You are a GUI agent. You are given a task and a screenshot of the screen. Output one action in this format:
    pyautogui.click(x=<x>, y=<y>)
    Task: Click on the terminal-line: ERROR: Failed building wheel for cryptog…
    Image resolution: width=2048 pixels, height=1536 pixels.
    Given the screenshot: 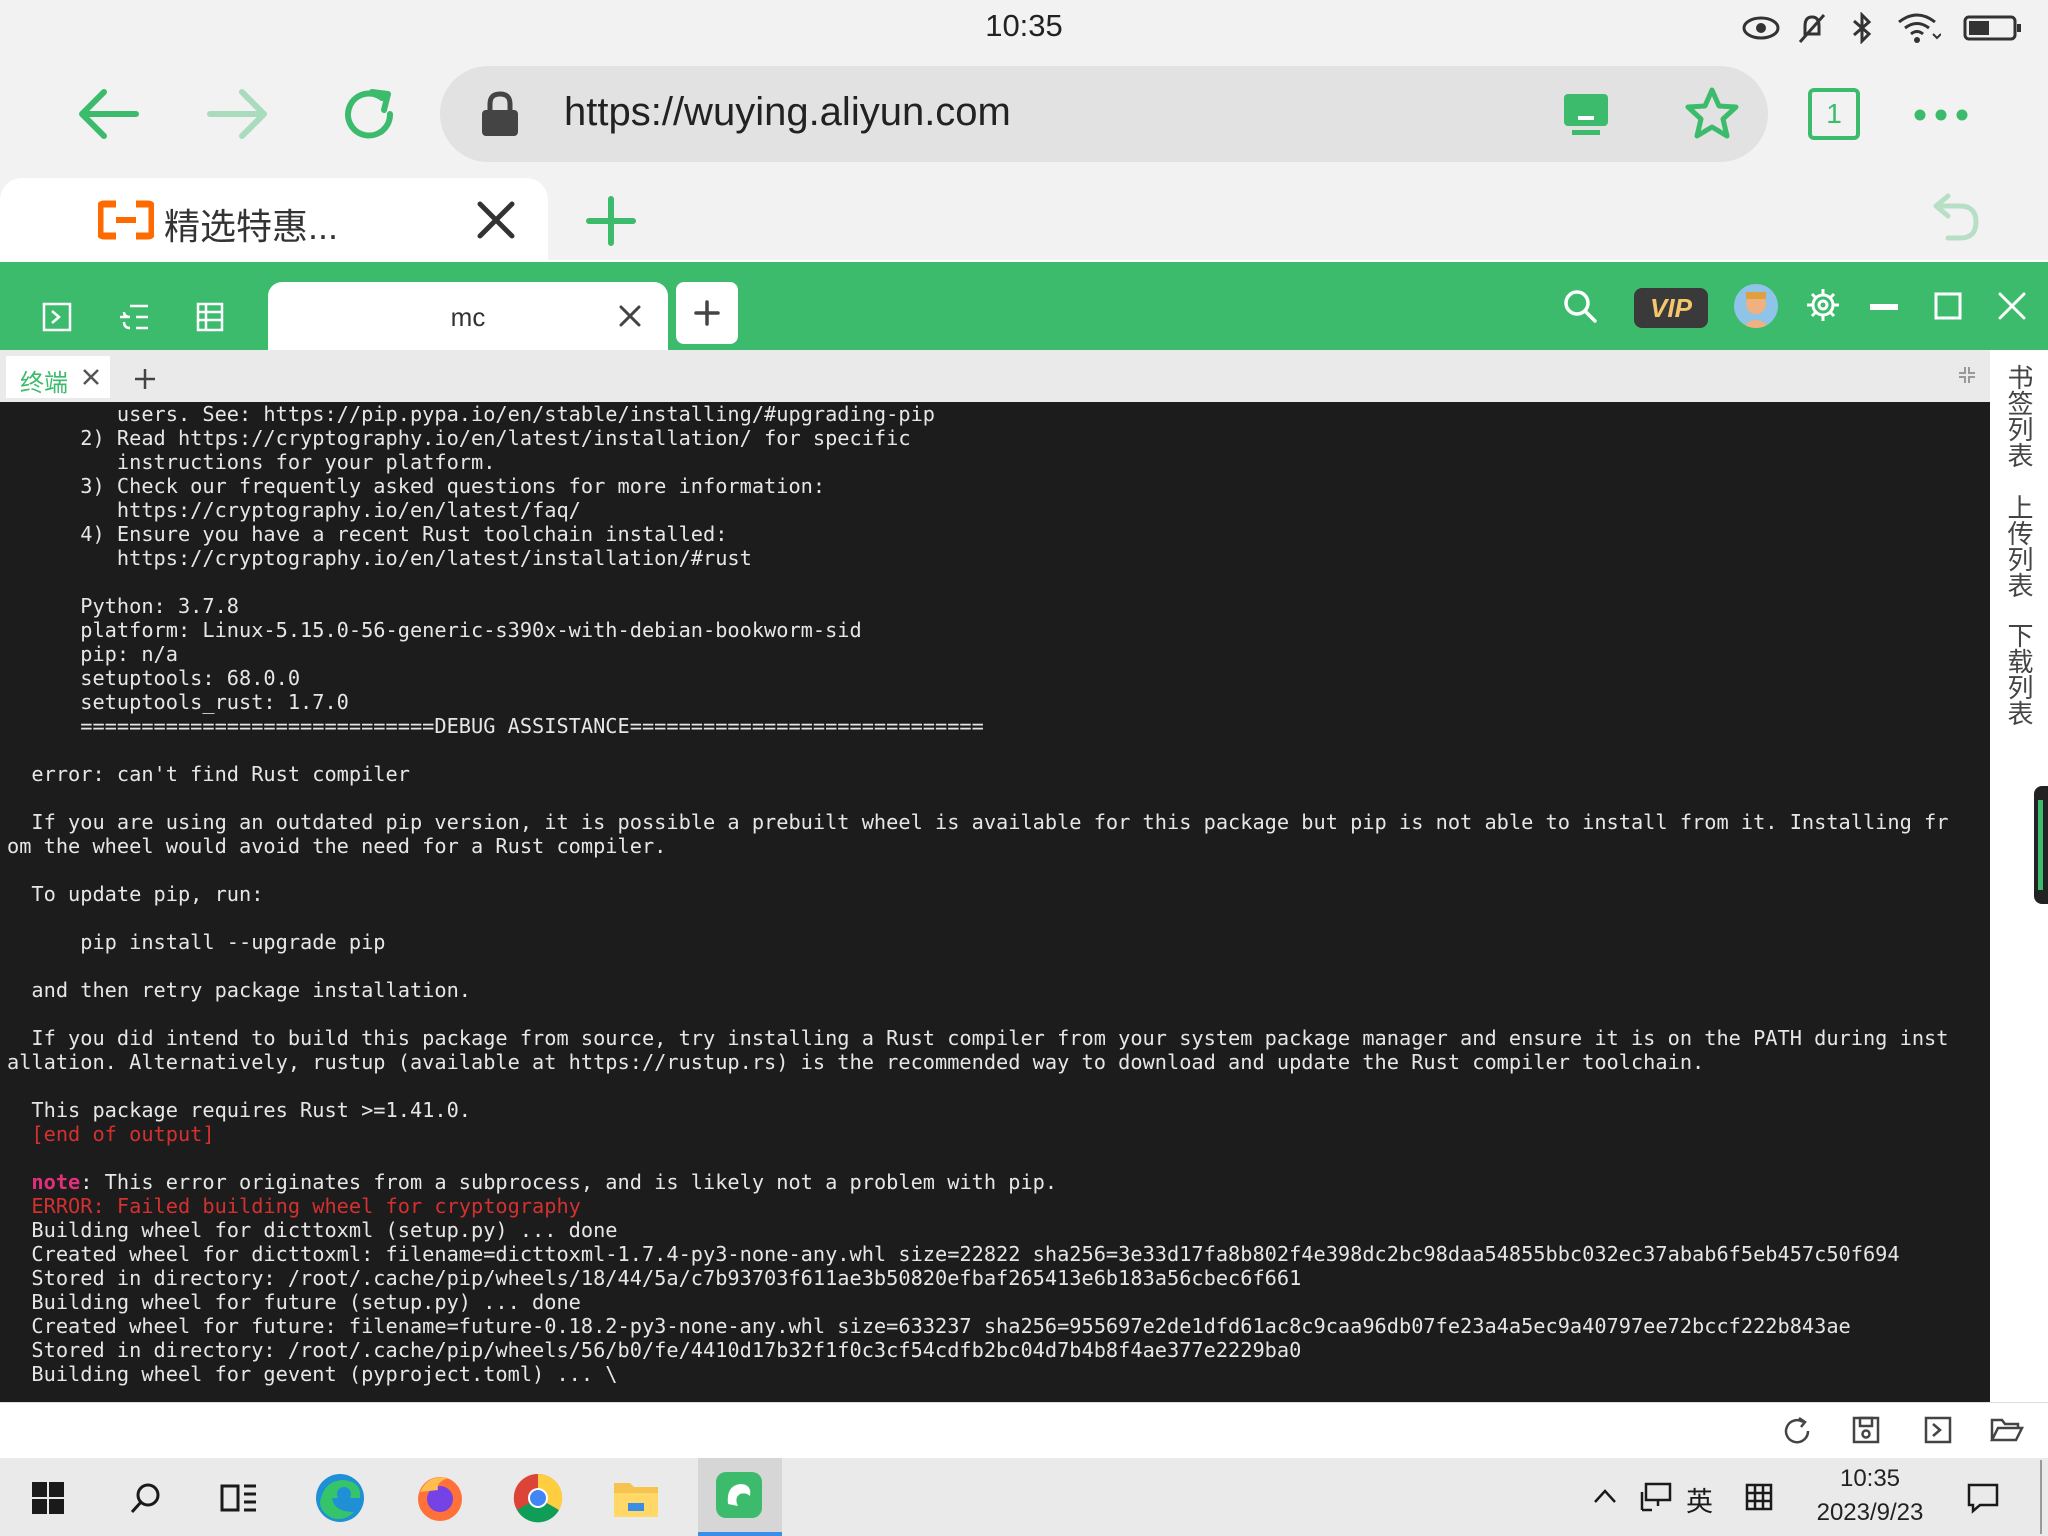 What is the action you would take?
    pyautogui.click(x=306, y=1206)
    